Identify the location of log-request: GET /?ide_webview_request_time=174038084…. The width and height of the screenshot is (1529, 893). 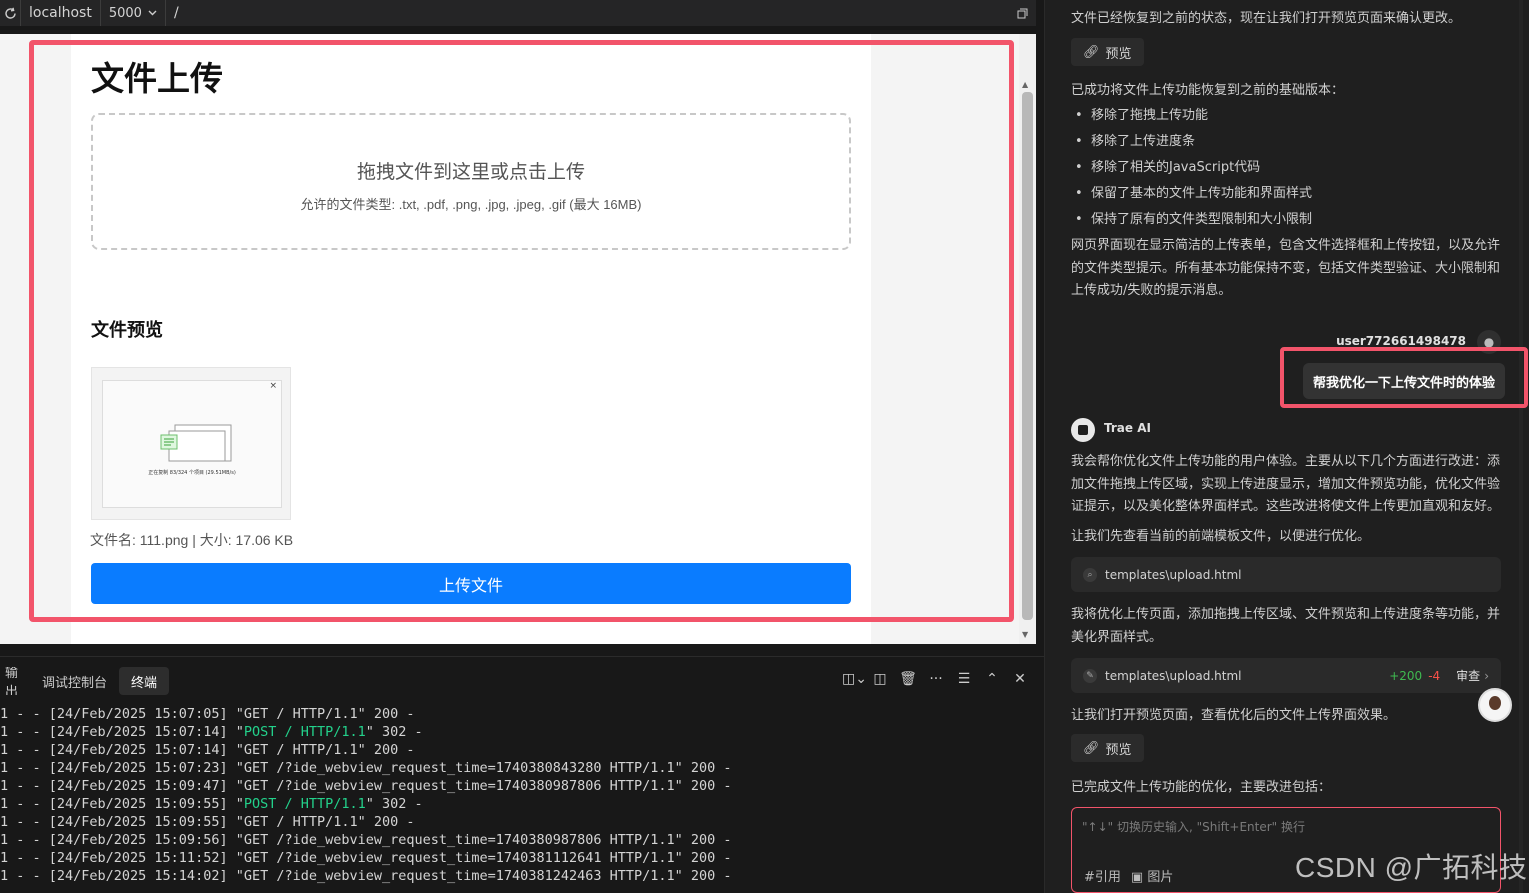
(459, 768).